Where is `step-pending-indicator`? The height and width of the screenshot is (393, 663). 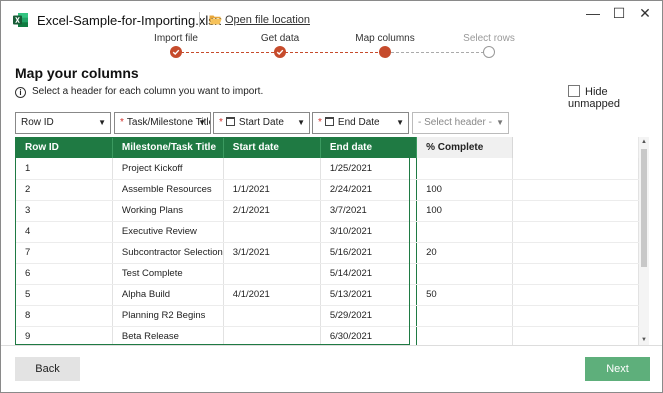
step-pending-indicator is located at coordinates (489, 52).